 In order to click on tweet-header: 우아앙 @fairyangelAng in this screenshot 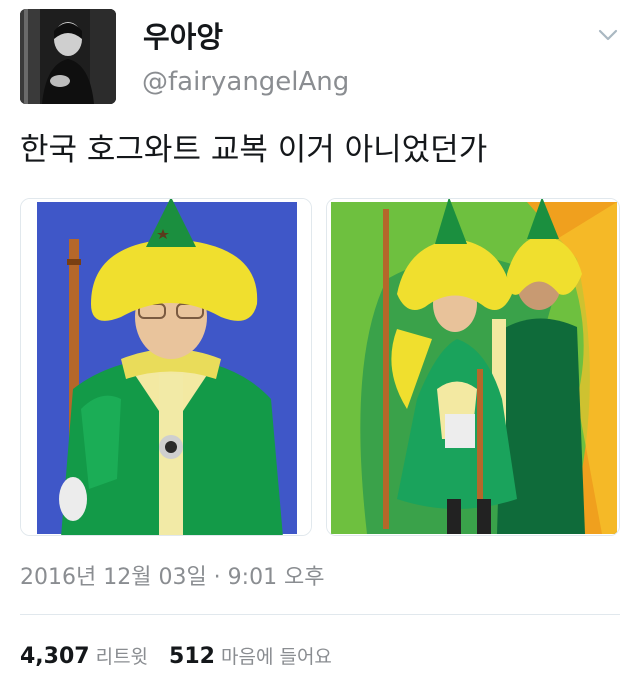, I will do `click(320, 56)`.